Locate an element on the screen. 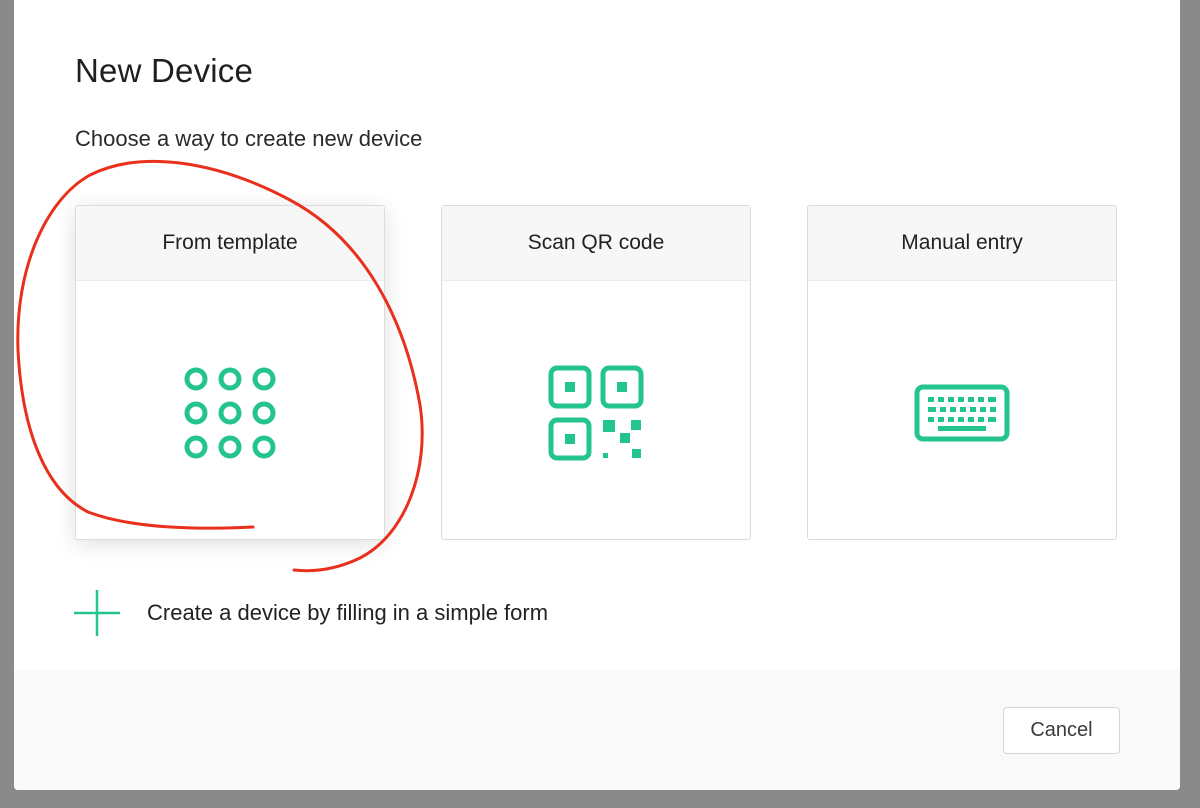 The width and height of the screenshot is (1200, 808). cancel-button: Cancel is located at coordinates (1061, 730).